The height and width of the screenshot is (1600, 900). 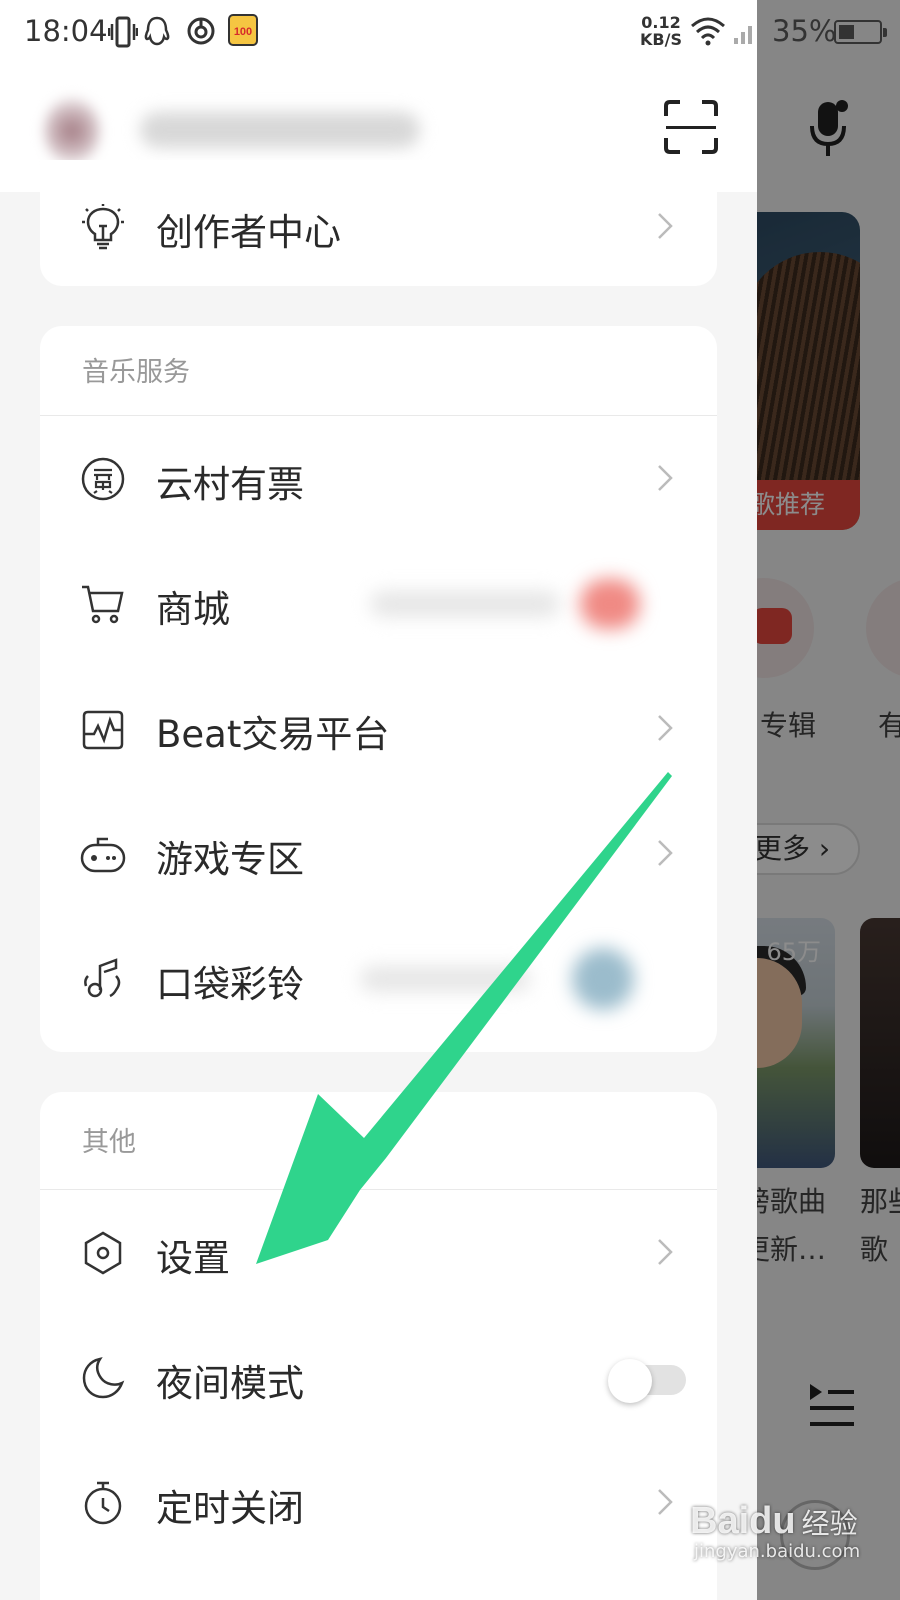 I want to click on menu-item-game-zone: 游戏专区, so click(x=378, y=853).